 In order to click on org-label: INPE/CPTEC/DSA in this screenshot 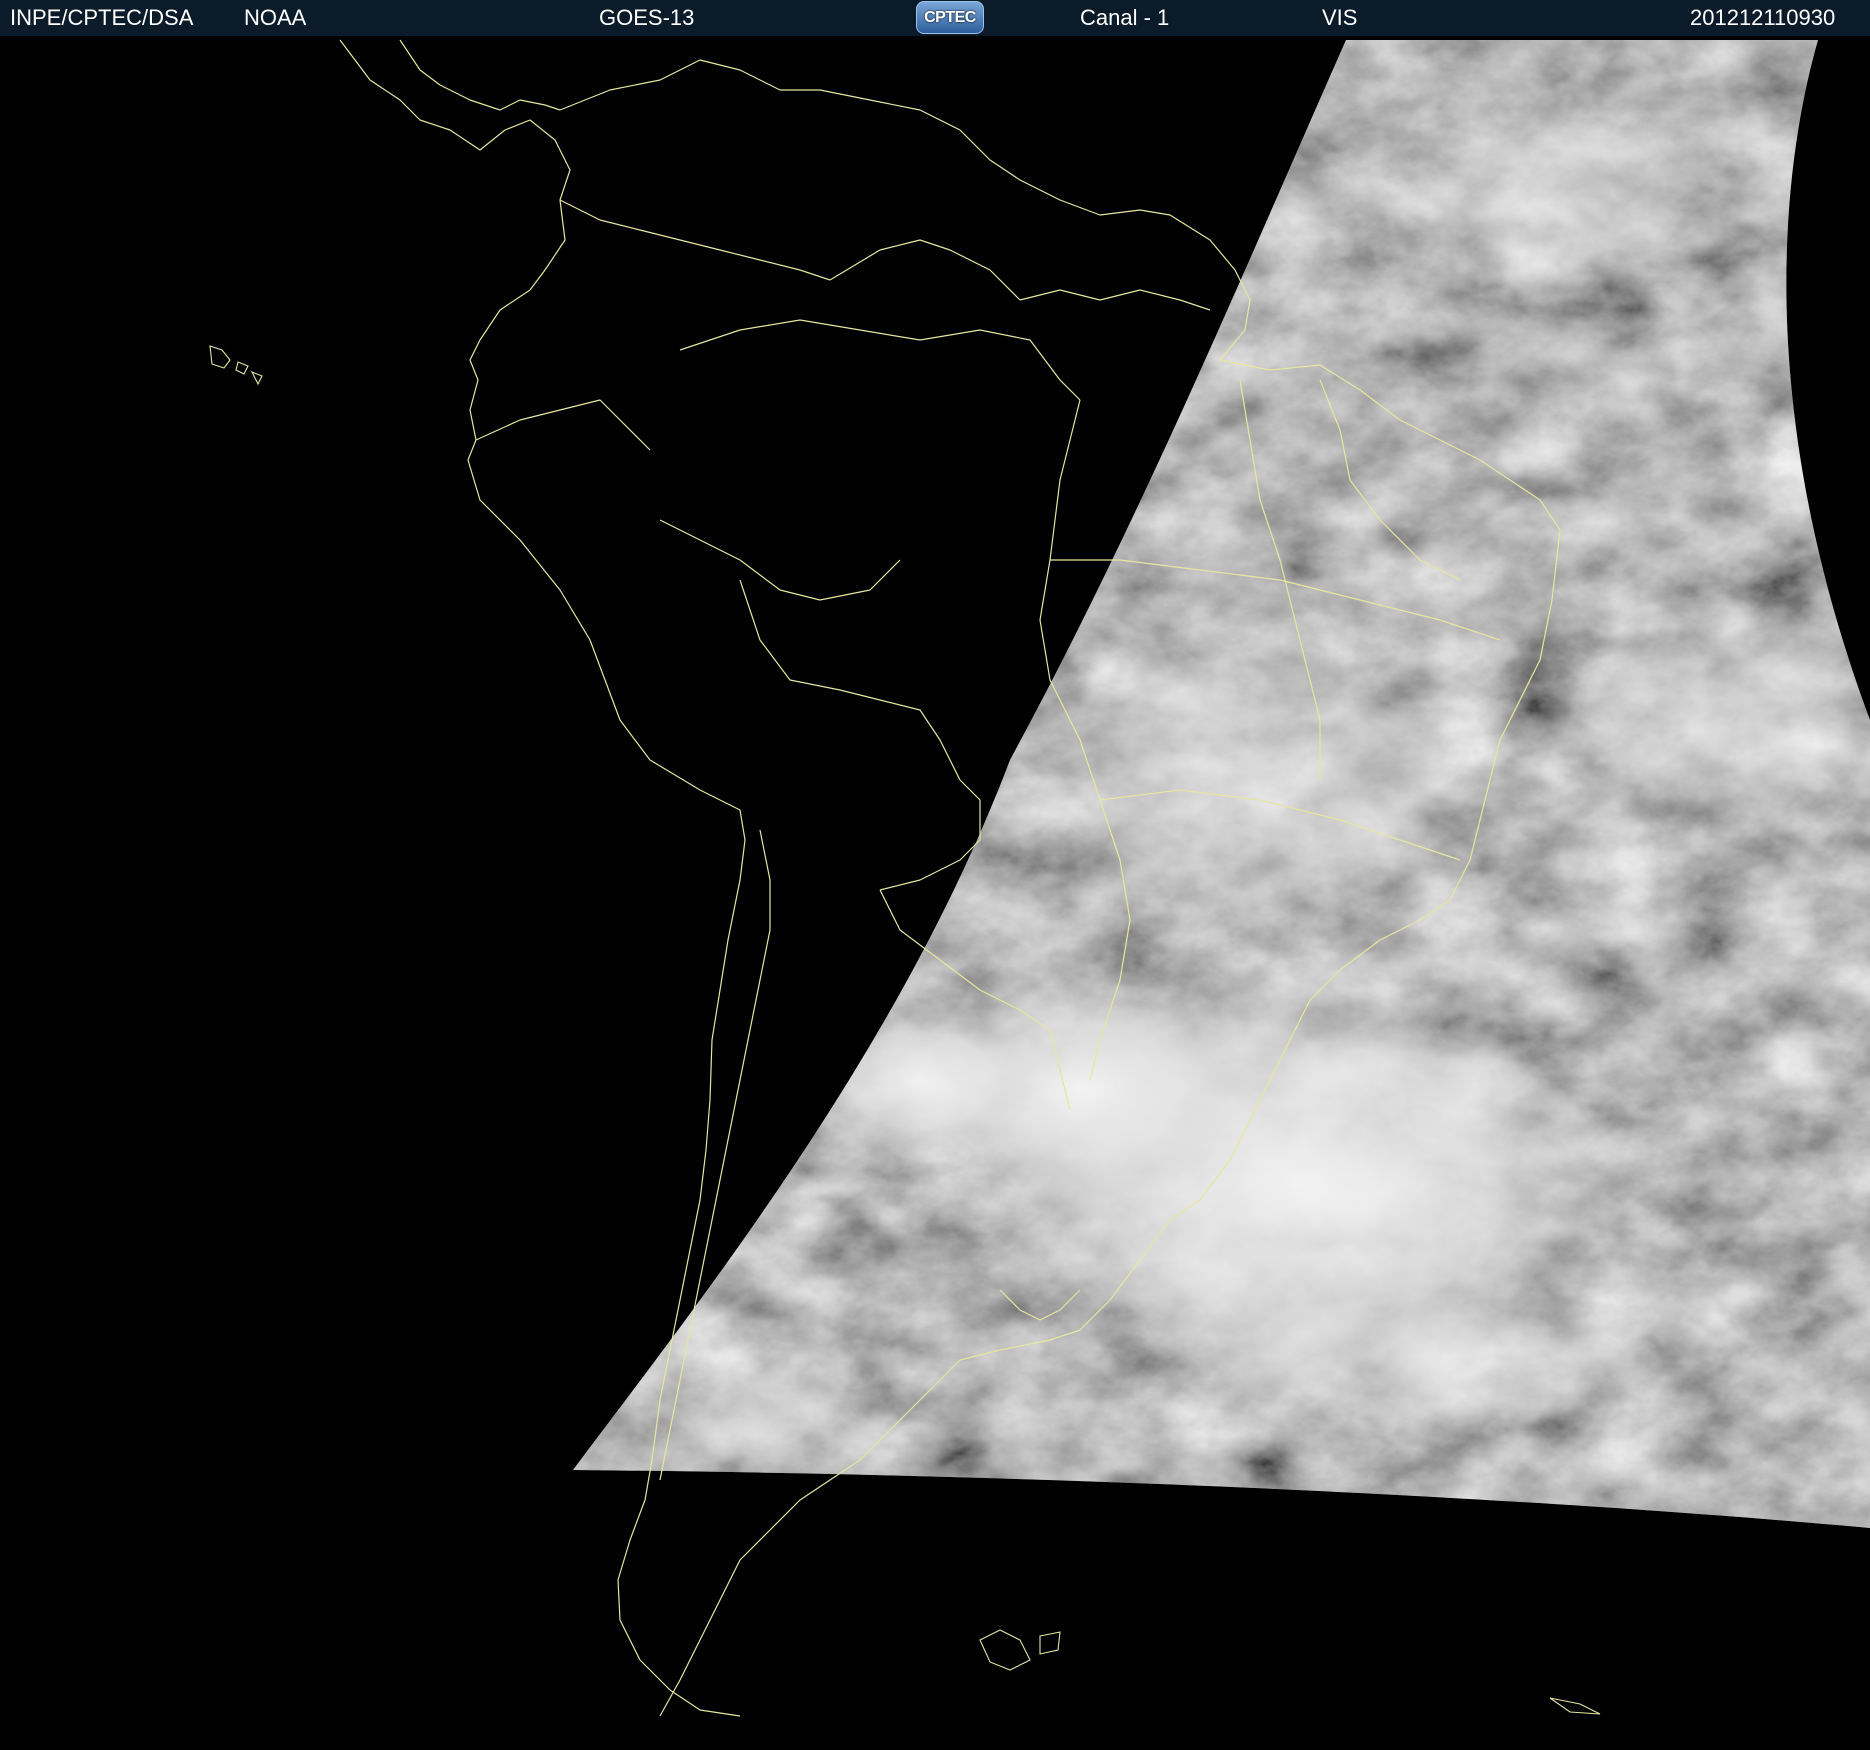, I will do `click(102, 17)`.